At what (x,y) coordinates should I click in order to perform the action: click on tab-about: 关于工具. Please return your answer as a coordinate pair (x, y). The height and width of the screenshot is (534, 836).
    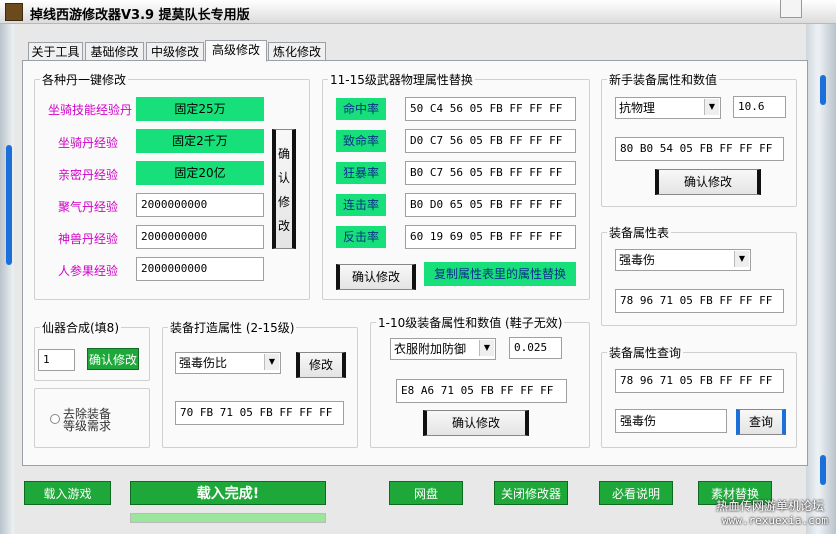
    Looking at the image, I should click on (55, 52).